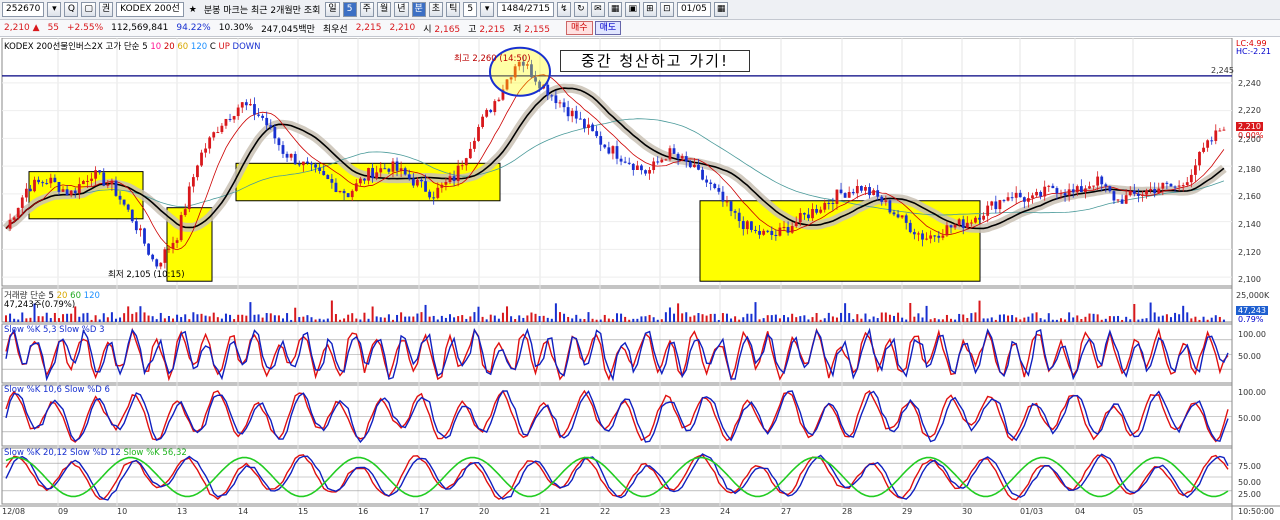 Image resolution: width=1280 pixels, height=520 pixels. What do you see at coordinates (442, 29) in the screenshot?
I see `open-label: 시 2,165` at bounding box center [442, 29].